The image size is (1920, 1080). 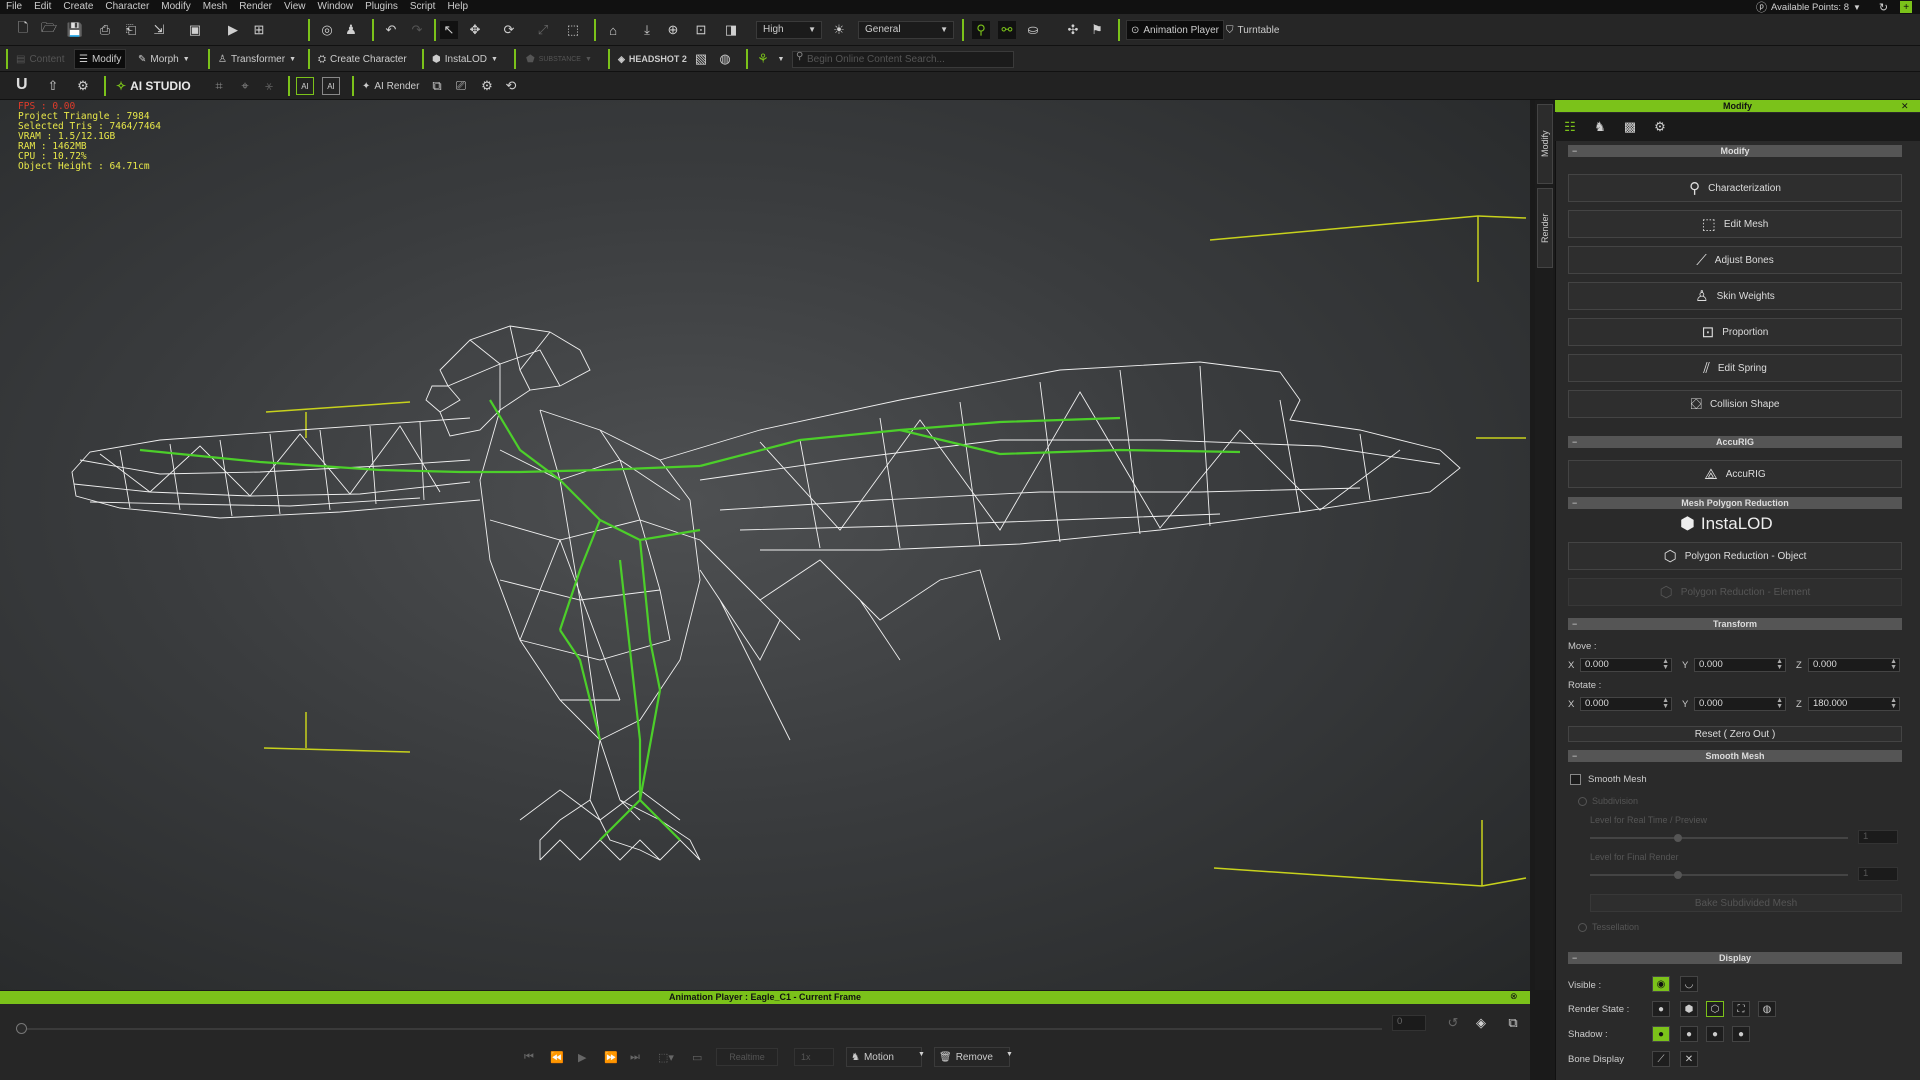 What do you see at coordinates (1719, 875) in the screenshot?
I see `level-final-slider` at bounding box center [1719, 875].